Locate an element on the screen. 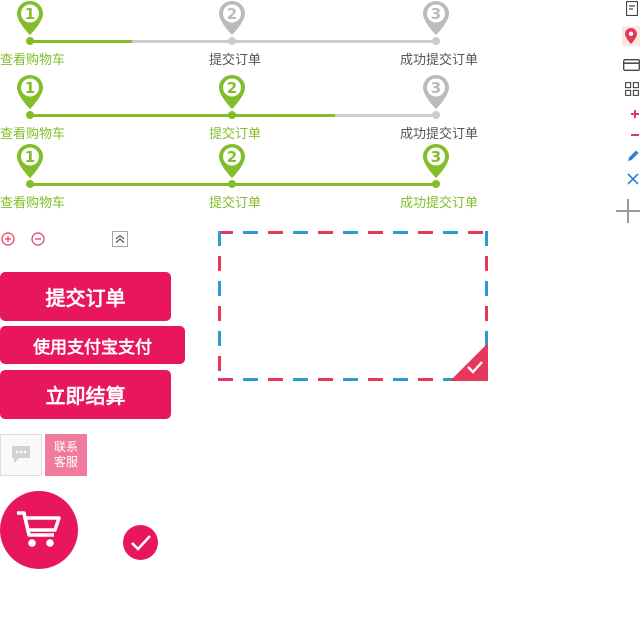 The width and height of the screenshot is (640, 618). location-pin-icon is located at coordinates (631, 36).